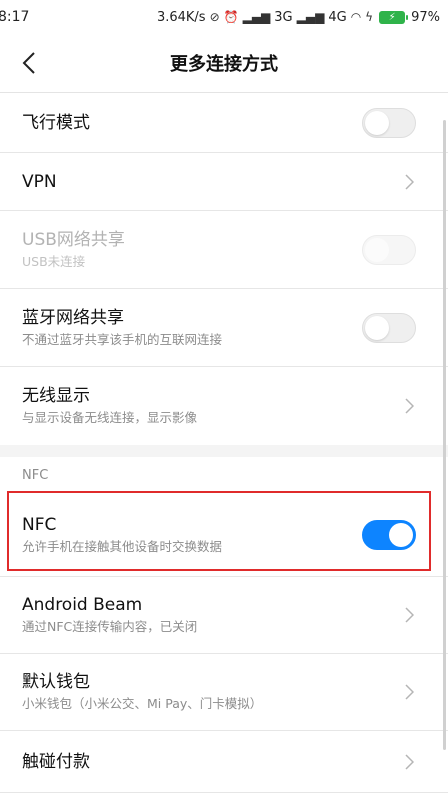 Image resolution: width=448 pixels, height=794 pixels. I want to click on bolt-icon: ϟ, so click(369, 17).